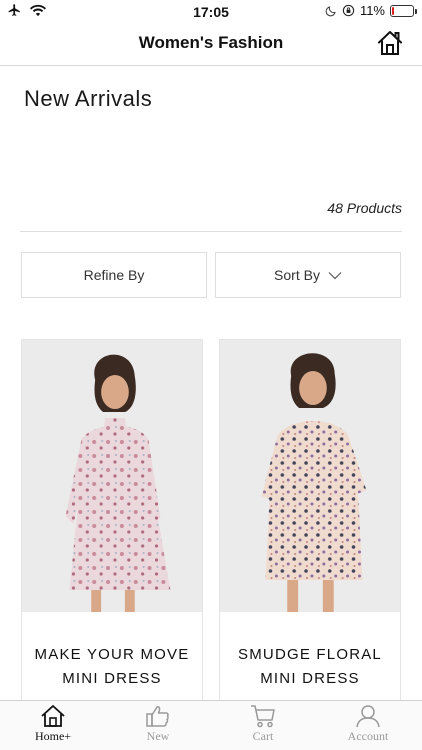 This screenshot has height=750, width=422. I want to click on nav-bar: Women's Fashion, so click(211, 45).